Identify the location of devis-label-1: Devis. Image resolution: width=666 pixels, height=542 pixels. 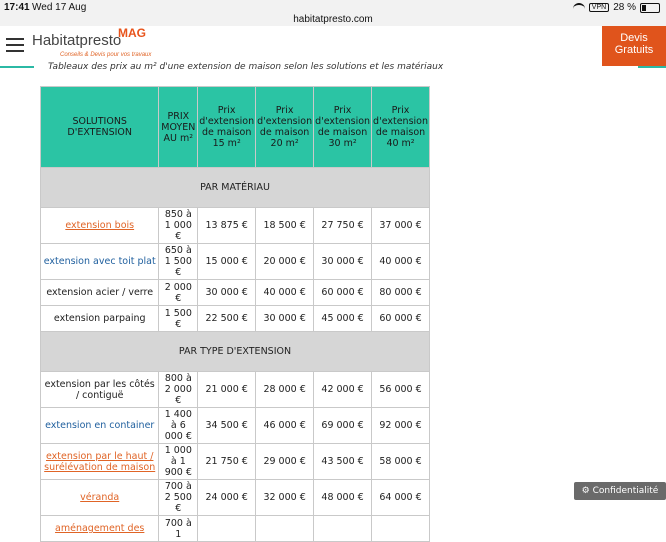
(634, 38).